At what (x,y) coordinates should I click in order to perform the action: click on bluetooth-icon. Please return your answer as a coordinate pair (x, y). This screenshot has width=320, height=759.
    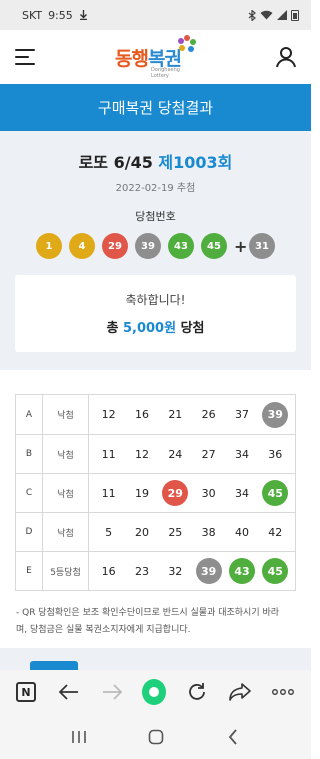
    Looking at the image, I should click on (252, 15).